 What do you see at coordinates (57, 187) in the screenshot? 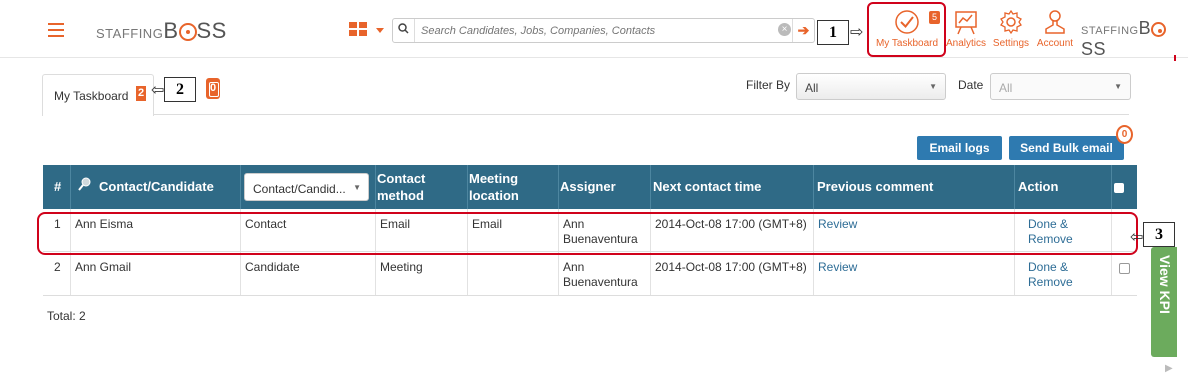
I see `header-num: #` at bounding box center [57, 187].